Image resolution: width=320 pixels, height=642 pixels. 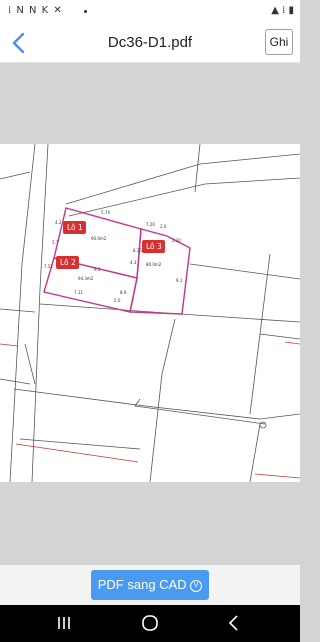 I want to click on recent-apps-icon, so click(x=64, y=623).